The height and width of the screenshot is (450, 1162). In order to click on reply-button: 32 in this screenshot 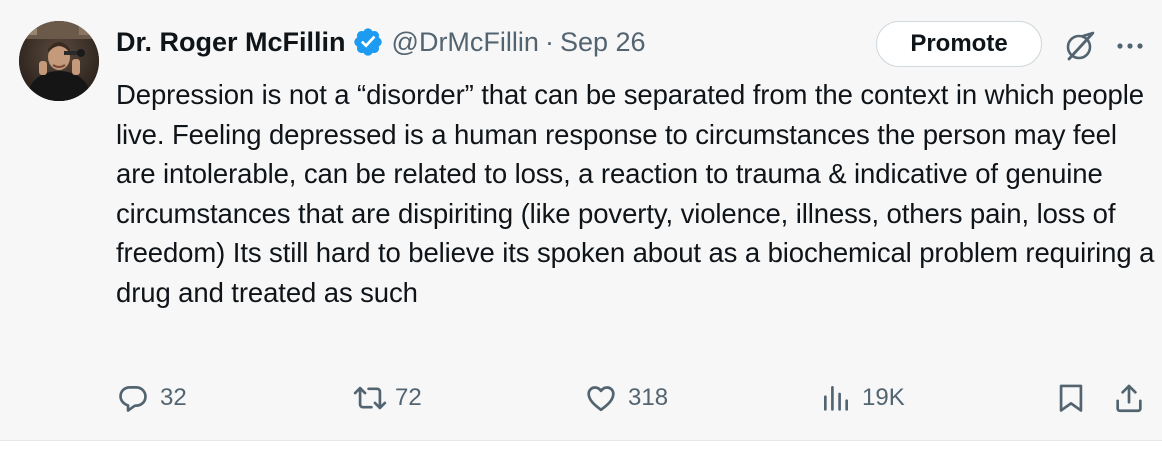, I will do `click(151, 398)`.